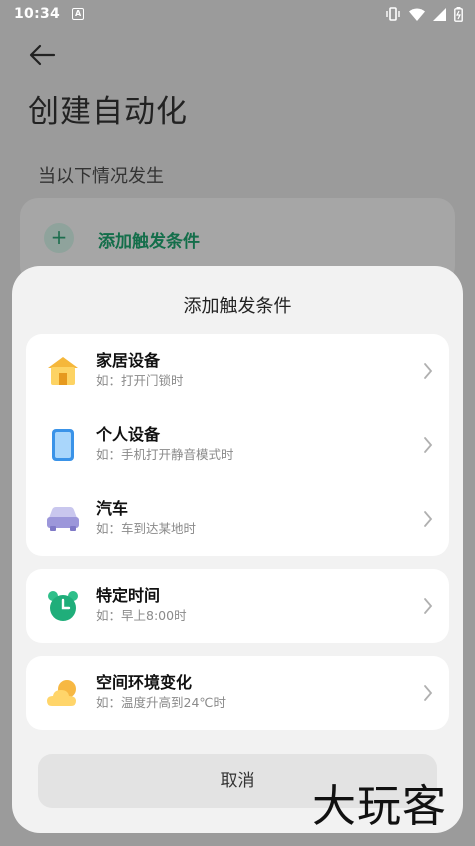  I want to click on trigger-option-home-devices: 家居设备 如：打开门锁时, so click(237, 371).